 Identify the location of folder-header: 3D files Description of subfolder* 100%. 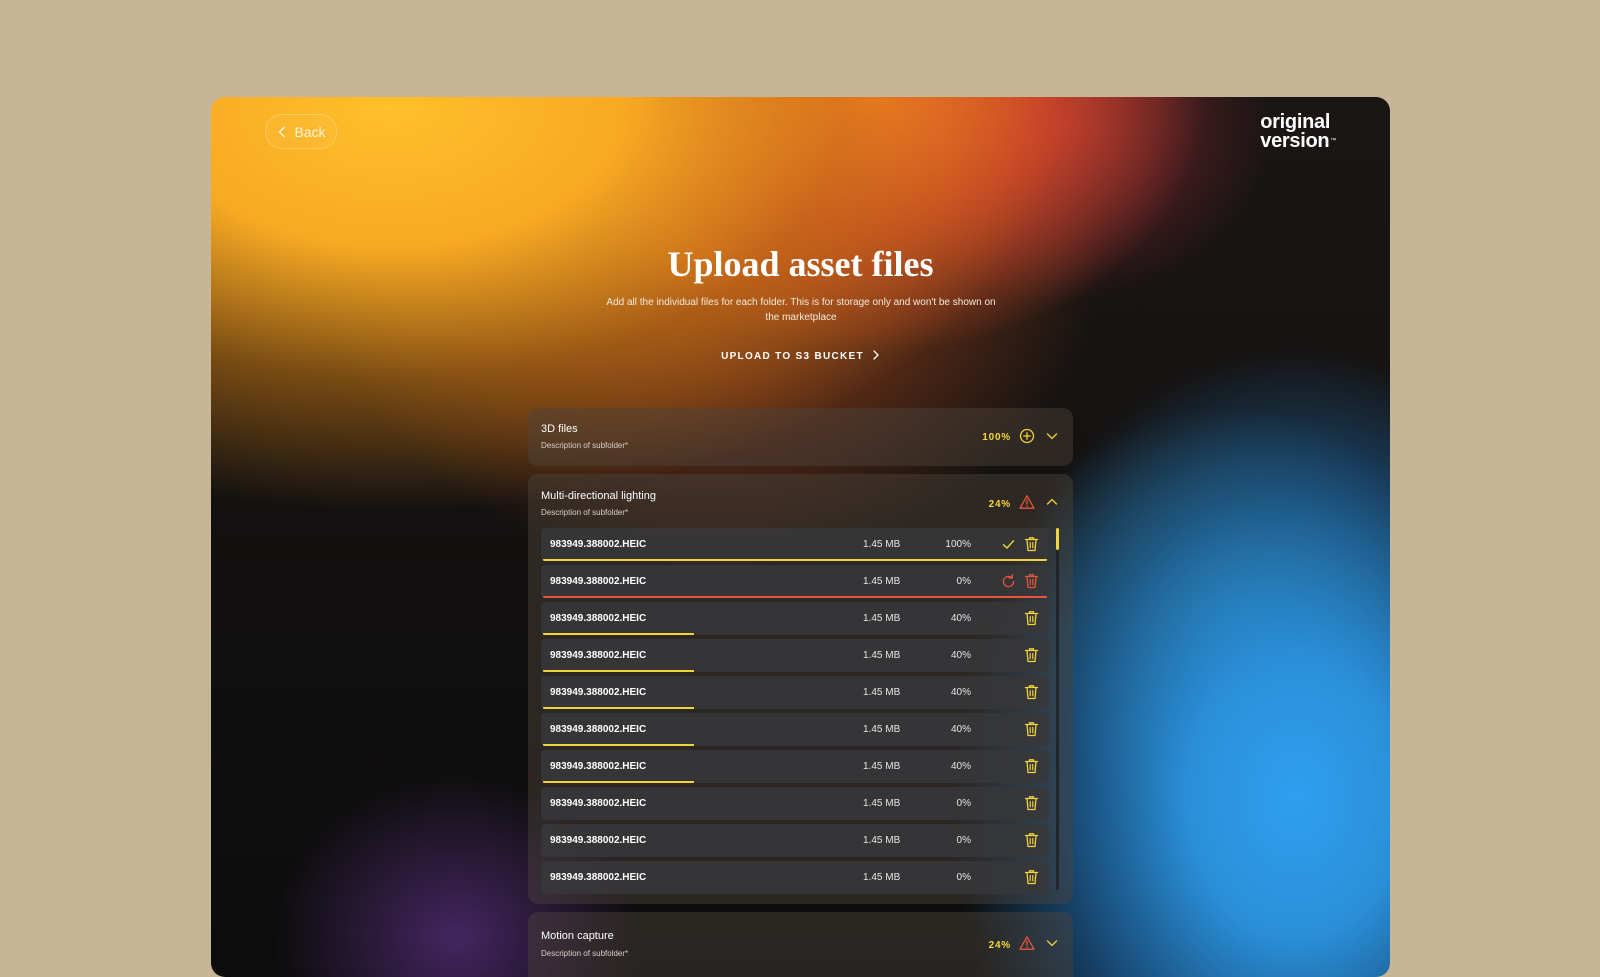
(800, 437).